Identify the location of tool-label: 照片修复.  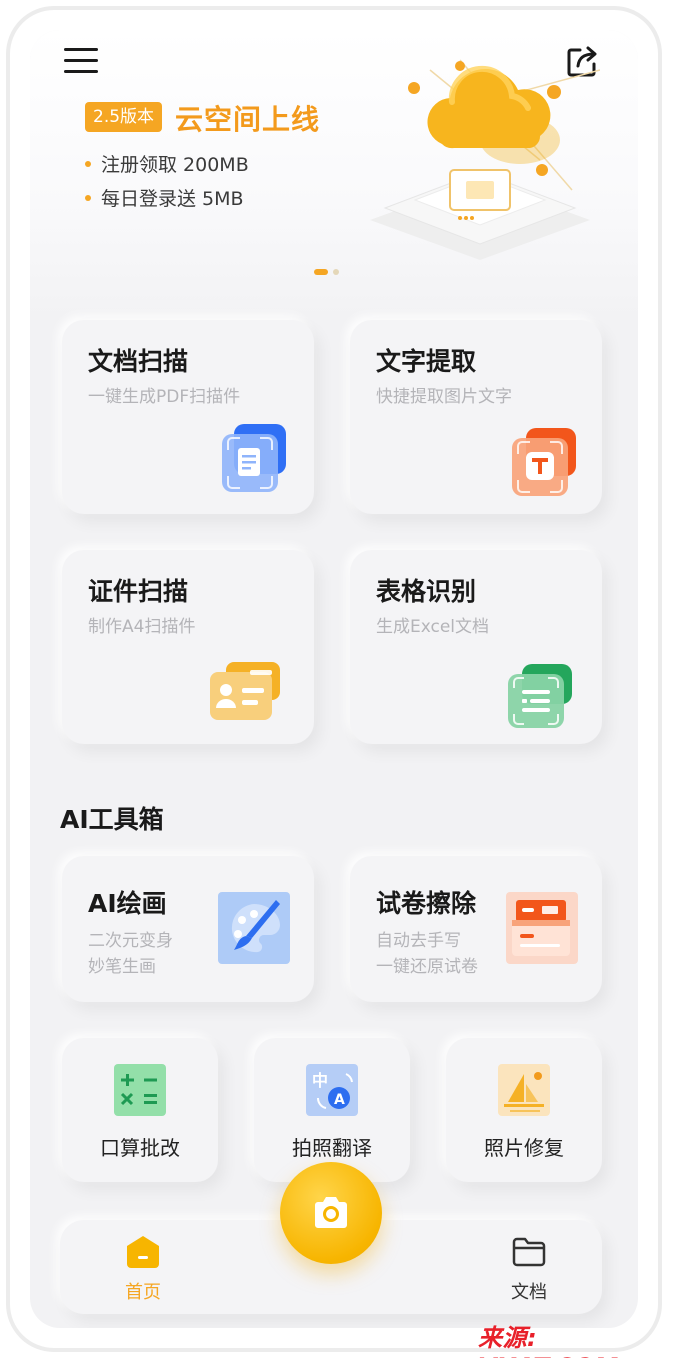
(524, 1148).